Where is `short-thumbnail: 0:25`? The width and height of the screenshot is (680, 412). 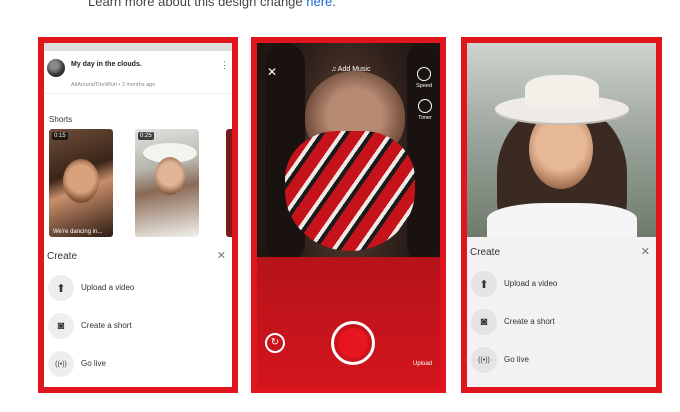
short-thumbnail: 0:25 is located at coordinates (167, 183).